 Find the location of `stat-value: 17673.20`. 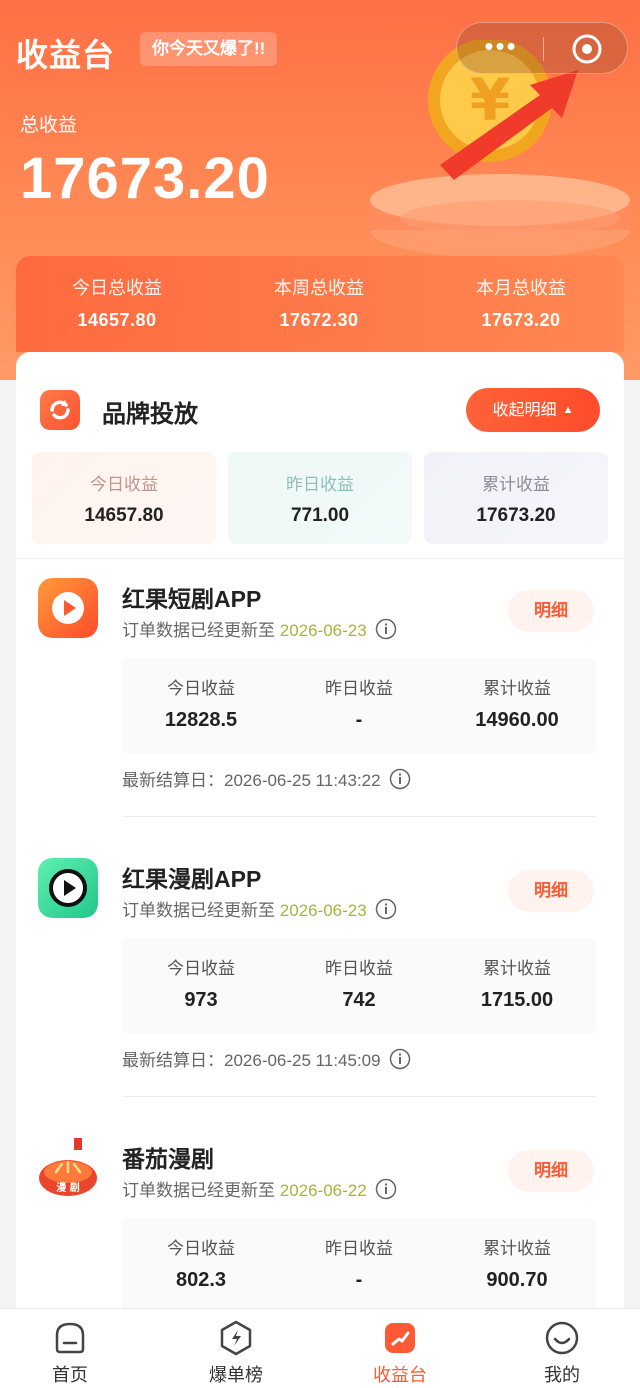

stat-value: 17673.20 is located at coordinates (516, 515).